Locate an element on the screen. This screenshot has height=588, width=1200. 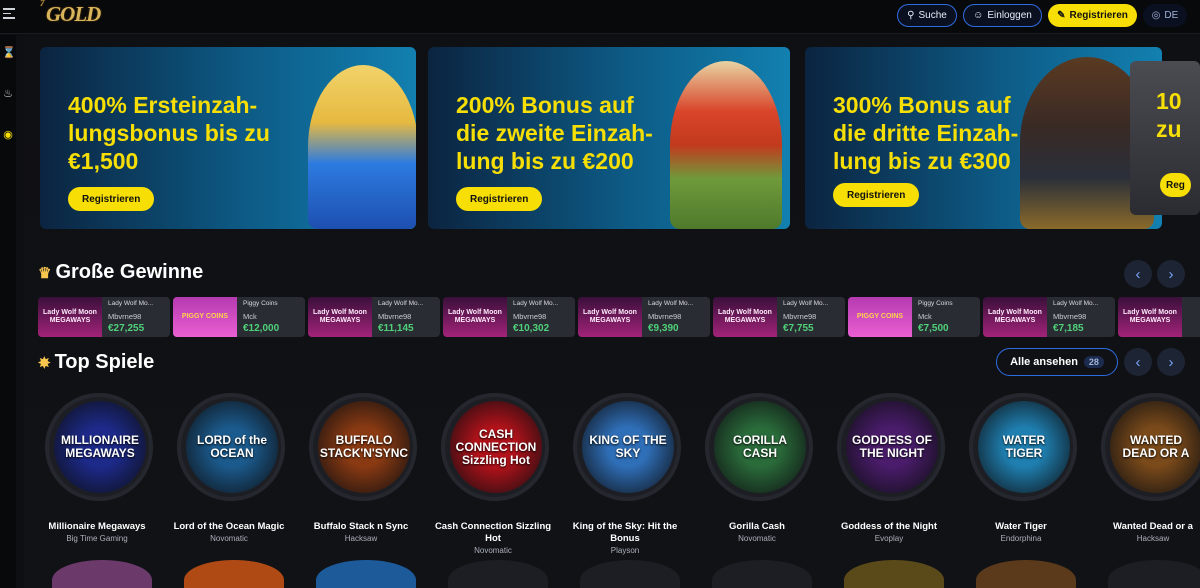
game-art: WANTED DEAD OR A is located at coordinates (1155, 447).